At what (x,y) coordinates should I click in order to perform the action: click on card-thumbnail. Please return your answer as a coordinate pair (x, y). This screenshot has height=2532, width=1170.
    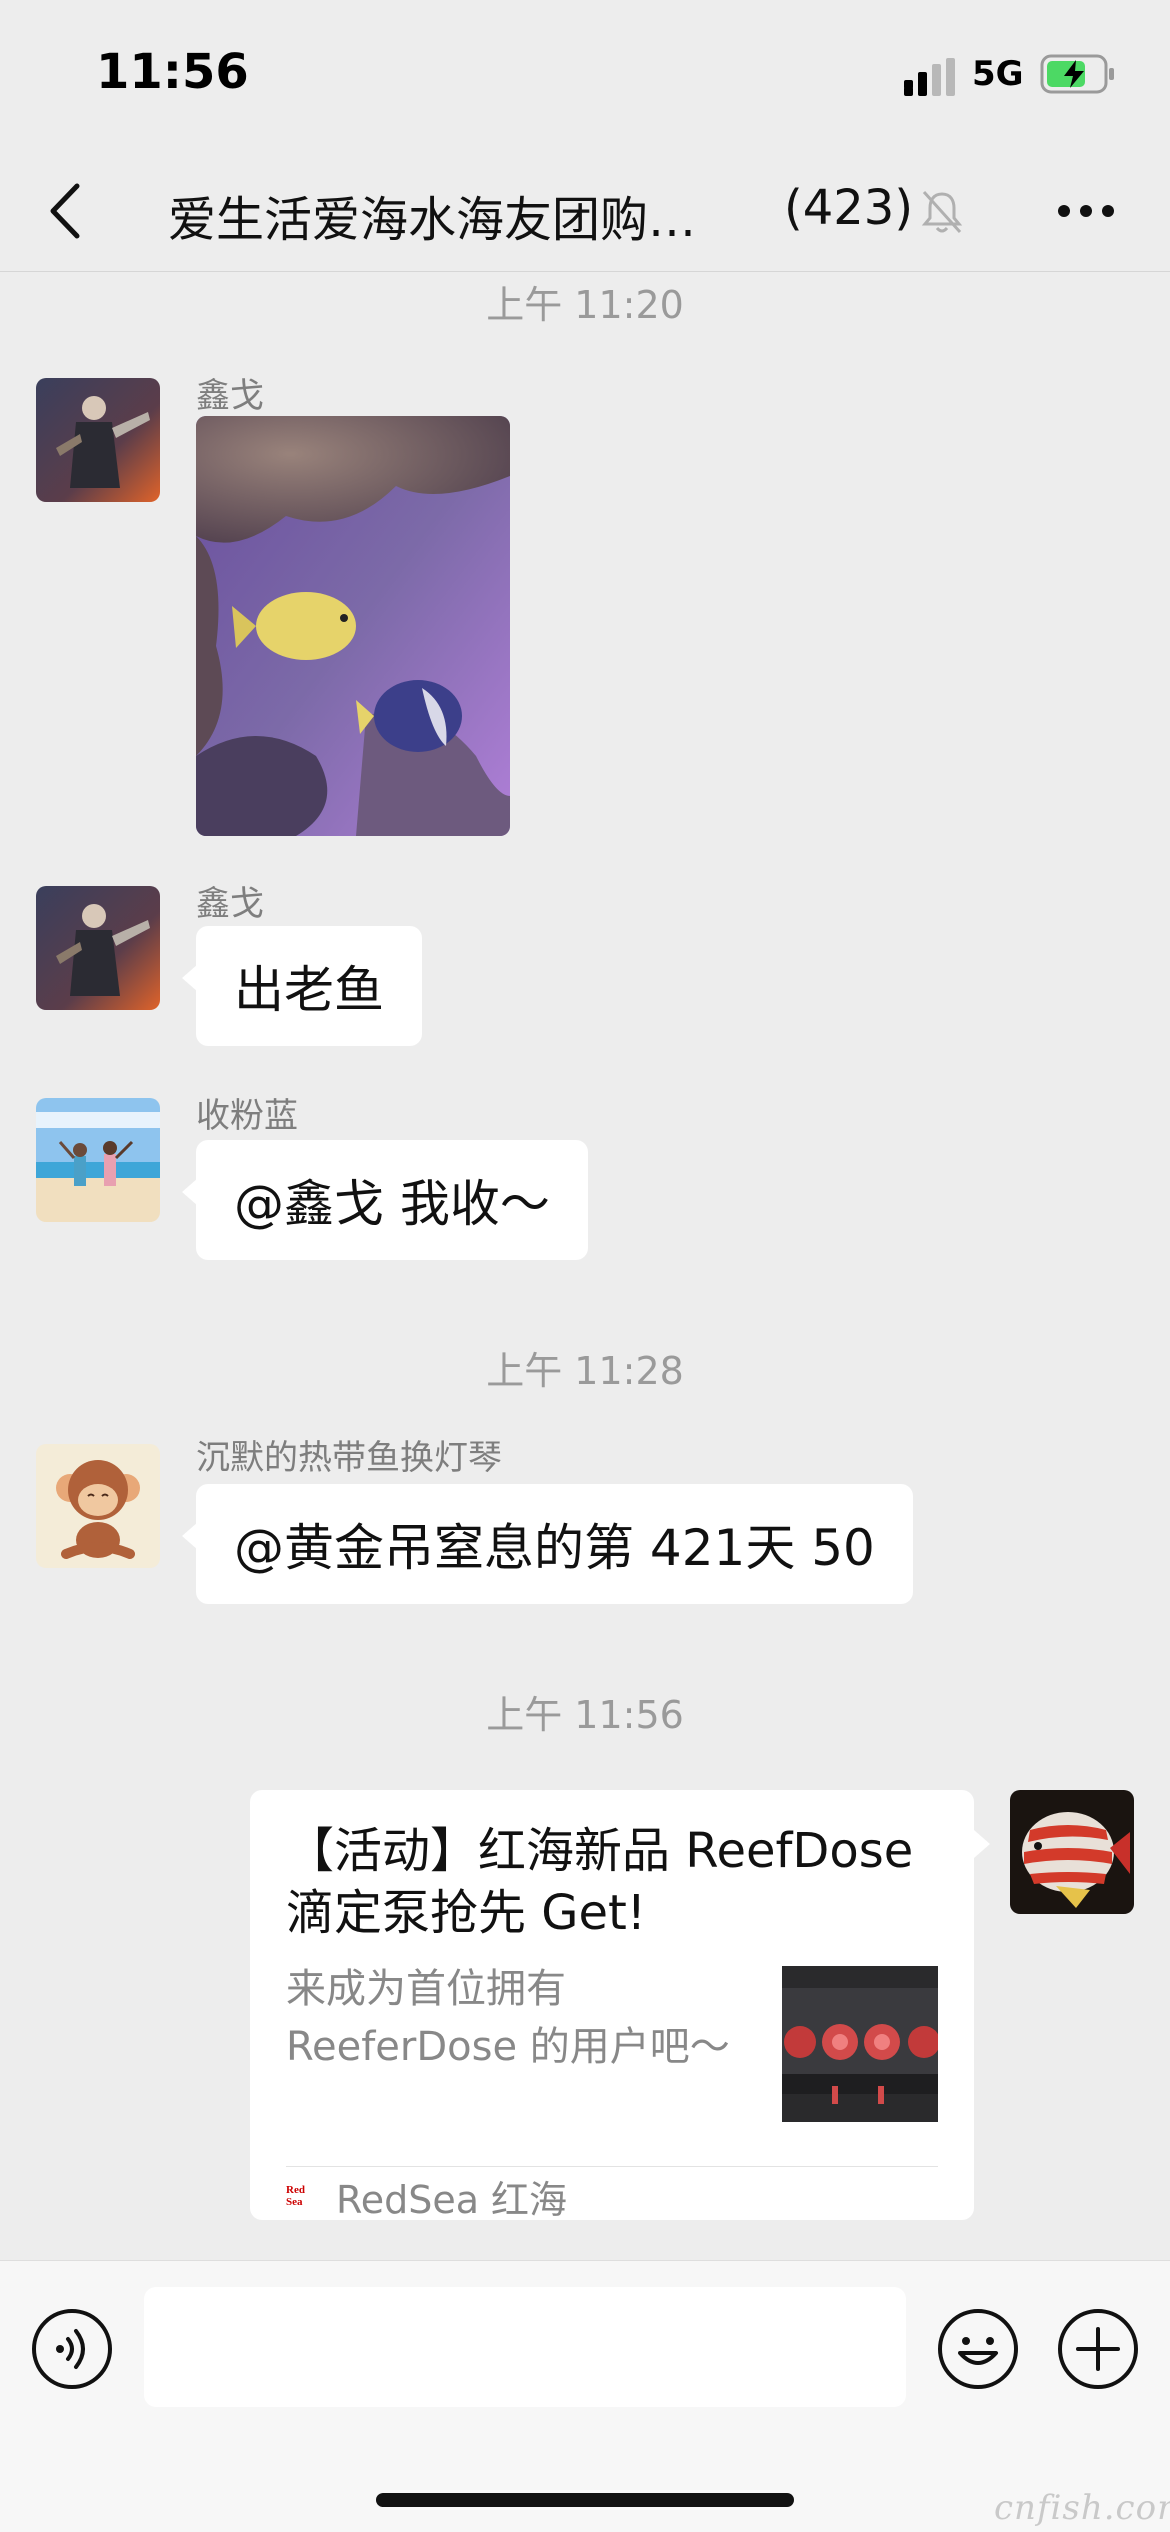
    Looking at the image, I should click on (860, 2044).